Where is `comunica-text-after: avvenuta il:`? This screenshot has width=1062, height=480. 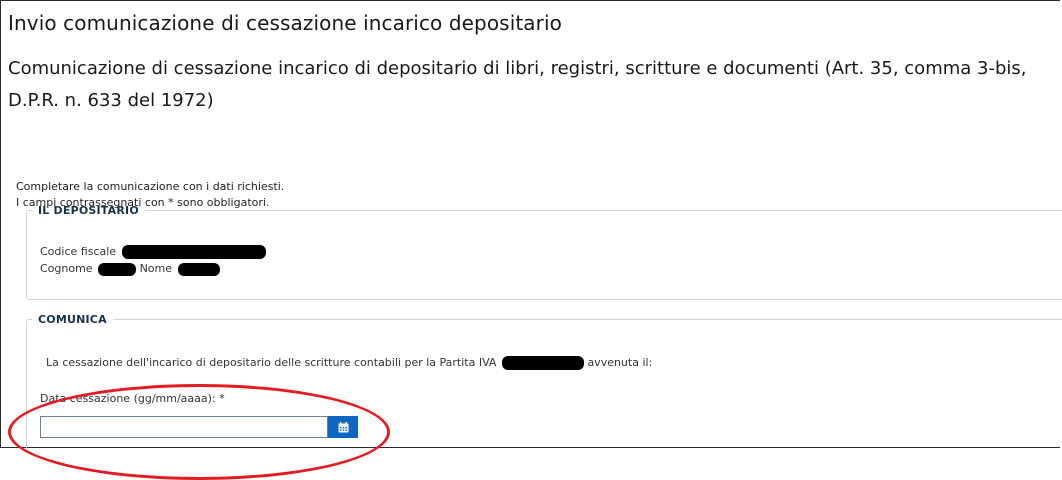
comunica-text-after: avvenuta il: is located at coordinates (620, 362).